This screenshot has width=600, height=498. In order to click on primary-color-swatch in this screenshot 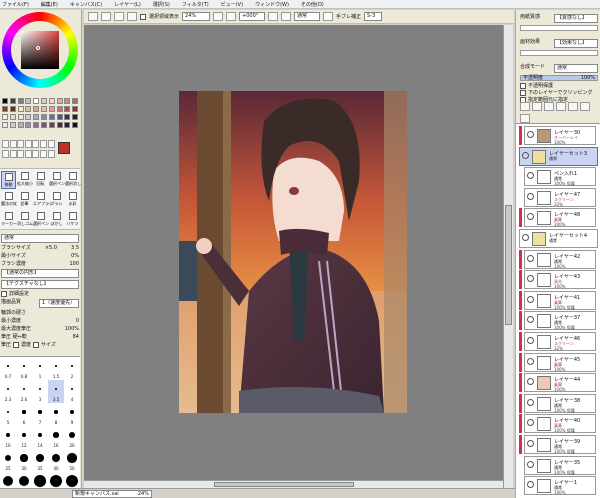, I will do `click(64, 148)`.